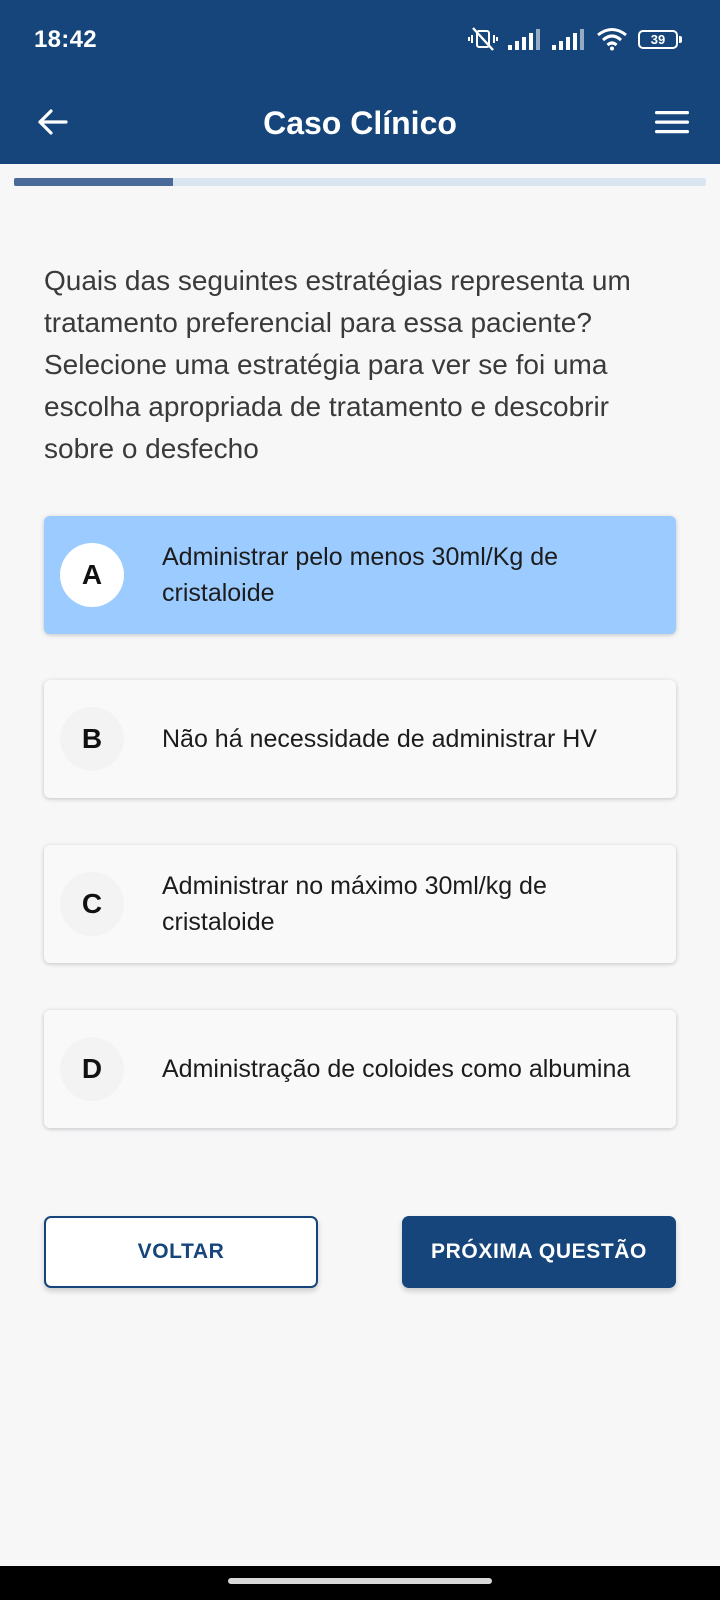 The width and height of the screenshot is (720, 1600). Describe the element at coordinates (94, 182) in the screenshot. I see `progress-fill` at that location.